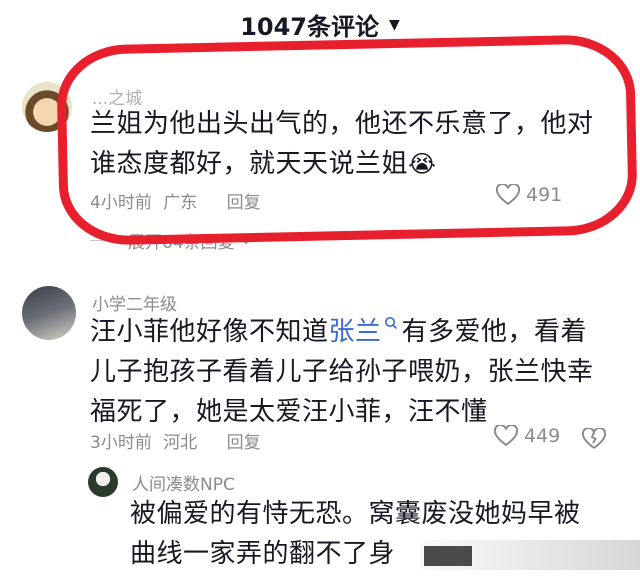 The height and width of the screenshot is (579, 640). I want to click on like-button: 449, so click(527, 436).